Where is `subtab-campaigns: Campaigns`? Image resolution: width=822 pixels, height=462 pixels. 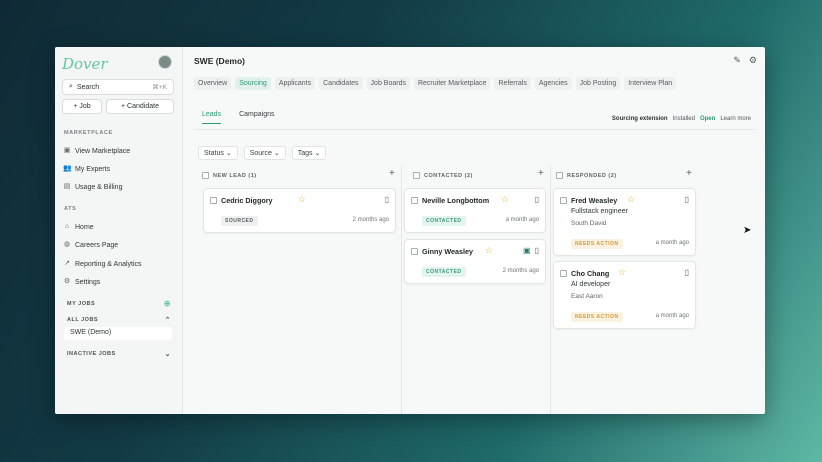 subtab-campaigns: Campaigns is located at coordinates (256, 117).